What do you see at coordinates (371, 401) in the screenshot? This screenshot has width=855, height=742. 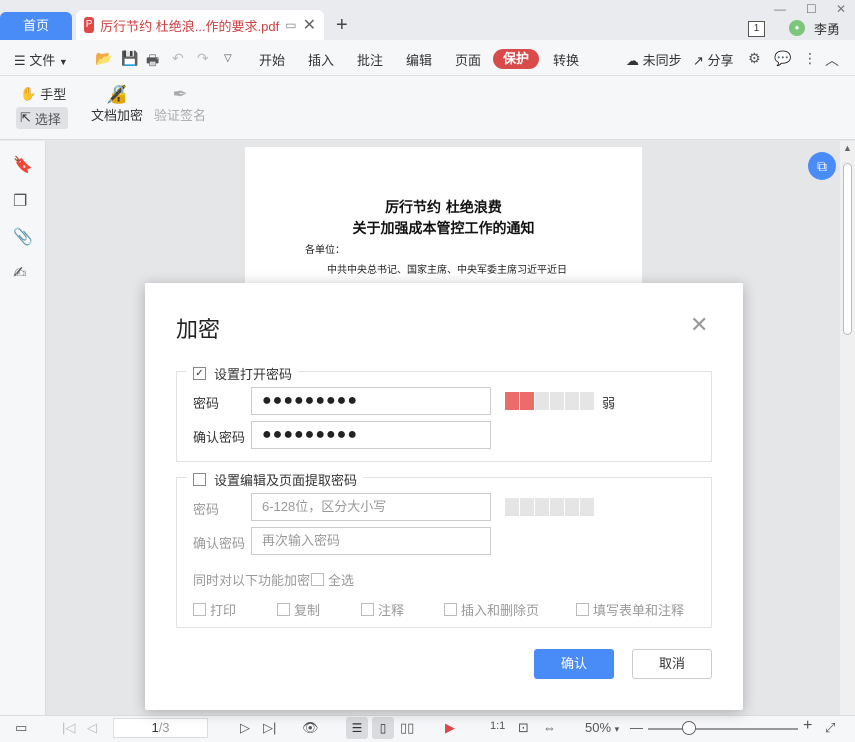 I see `open-password-input: ●●●●●●●●●` at bounding box center [371, 401].